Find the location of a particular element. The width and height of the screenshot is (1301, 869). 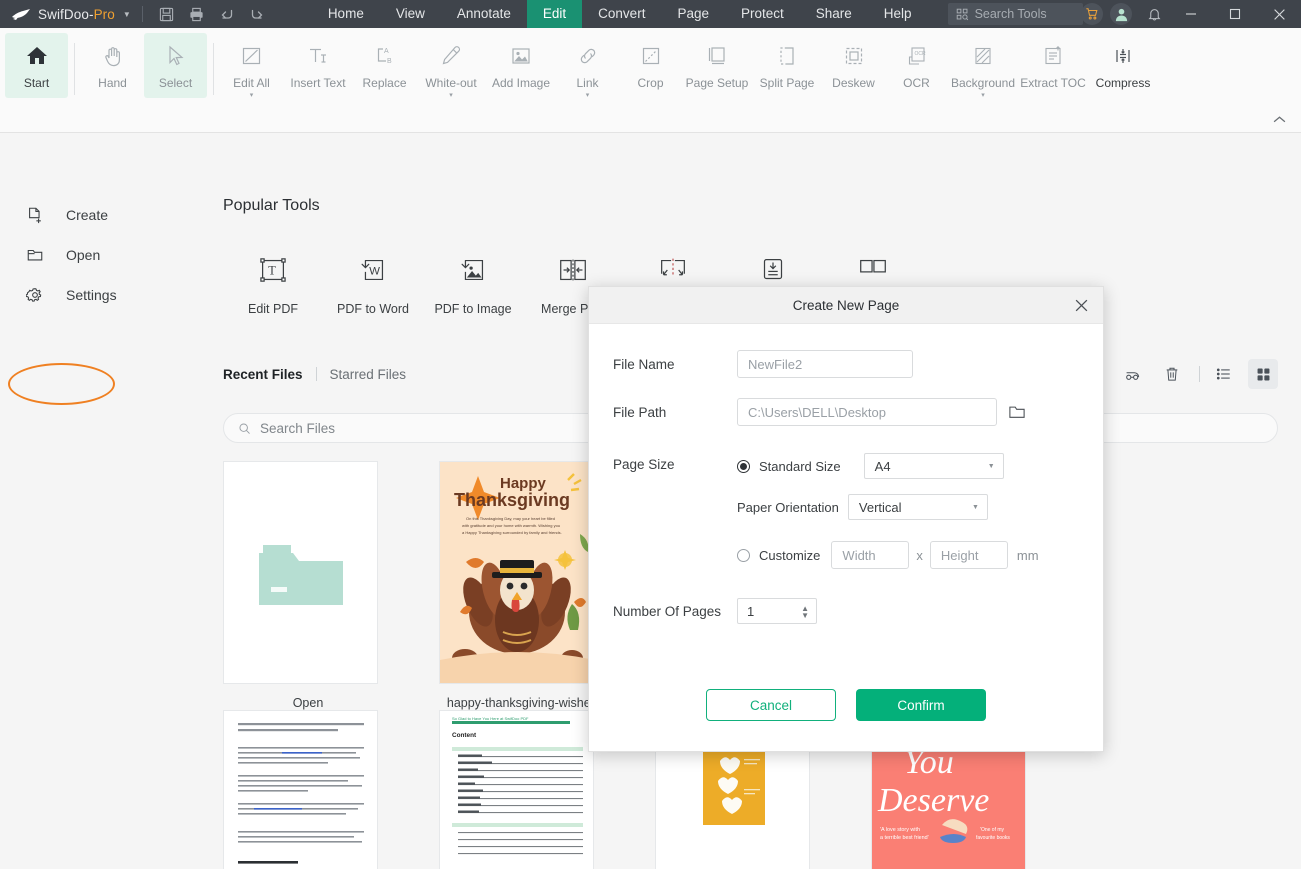

folder-icon is located at coordinates (1017, 412).